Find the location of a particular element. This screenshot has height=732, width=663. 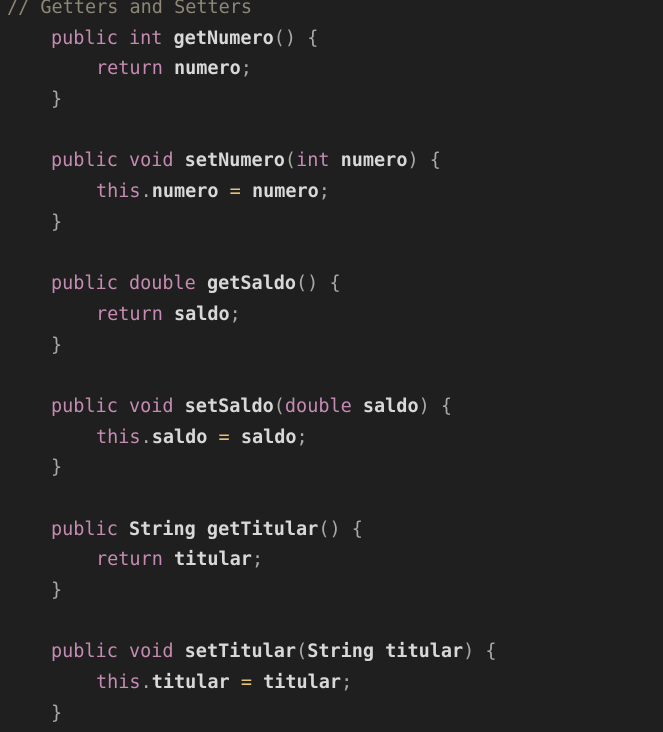

code-token-ident: getSaldo is located at coordinates (251, 284).